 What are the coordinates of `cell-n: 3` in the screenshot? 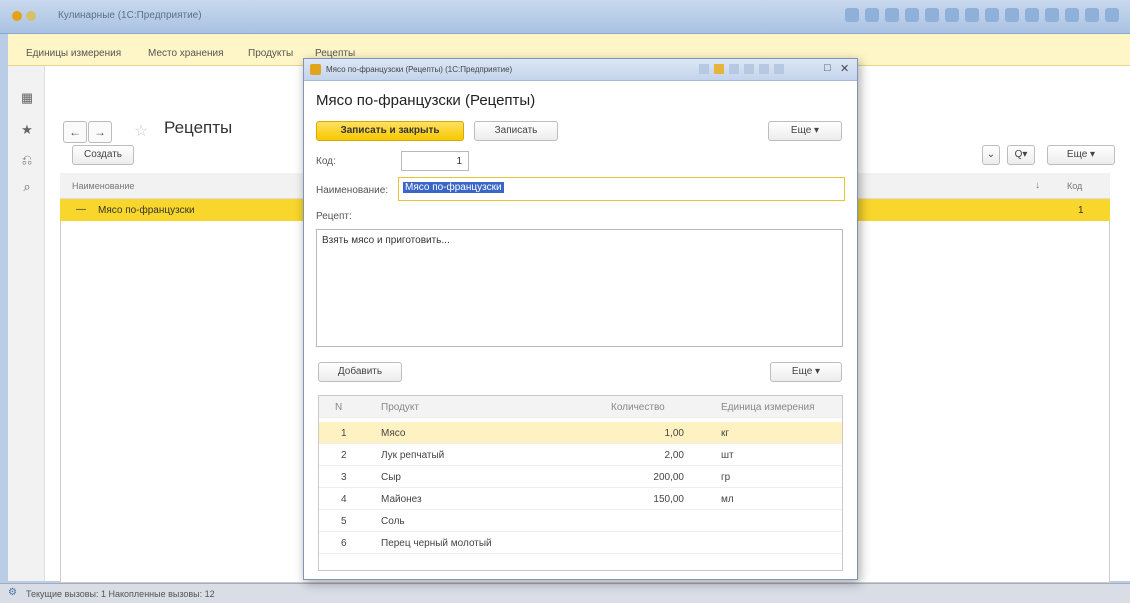 It's located at (344, 477).